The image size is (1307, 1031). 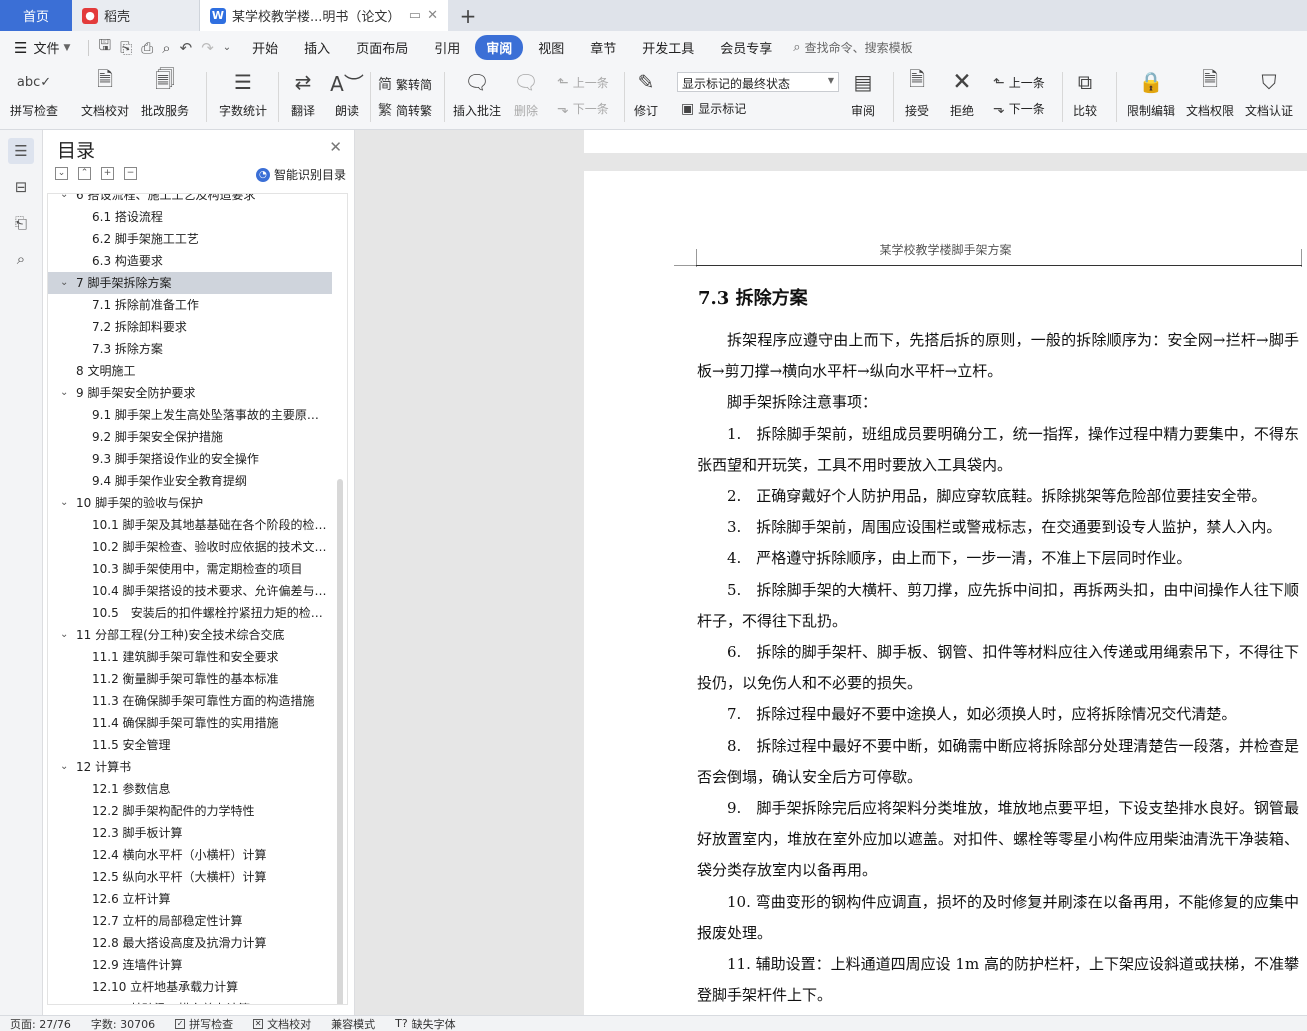 What do you see at coordinates (40, 1023) in the screenshot?
I see `page-indicator: 页面: 27/76` at bounding box center [40, 1023].